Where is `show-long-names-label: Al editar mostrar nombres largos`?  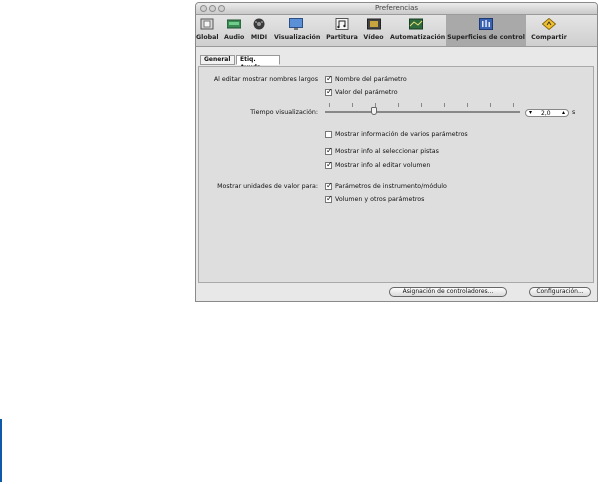
show-long-names-label: Al editar mostrar nombres largos is located at coordinates (265, 79).